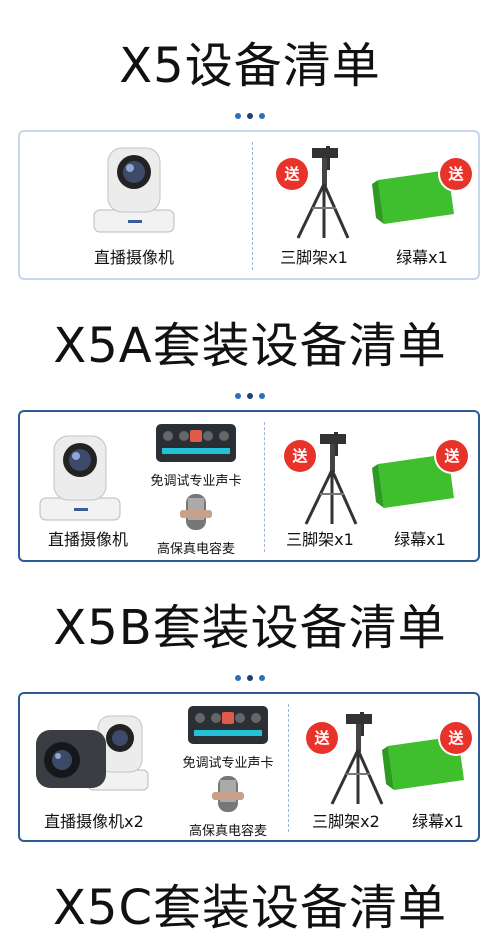 The width and height of the screenshot is (500, 936). I want to click on section-title-x5: X5设备清单, so click(250, 66).